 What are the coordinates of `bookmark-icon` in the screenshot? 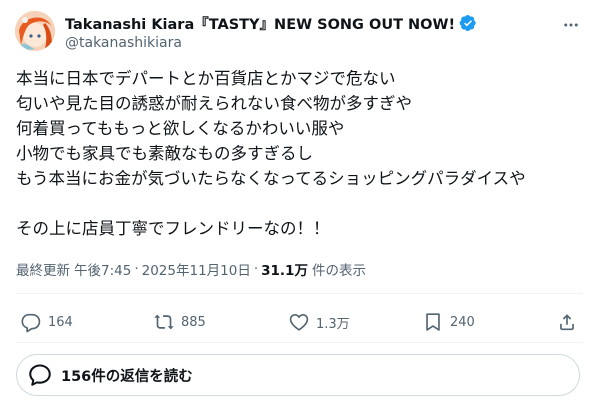 It's located at (433, 322).